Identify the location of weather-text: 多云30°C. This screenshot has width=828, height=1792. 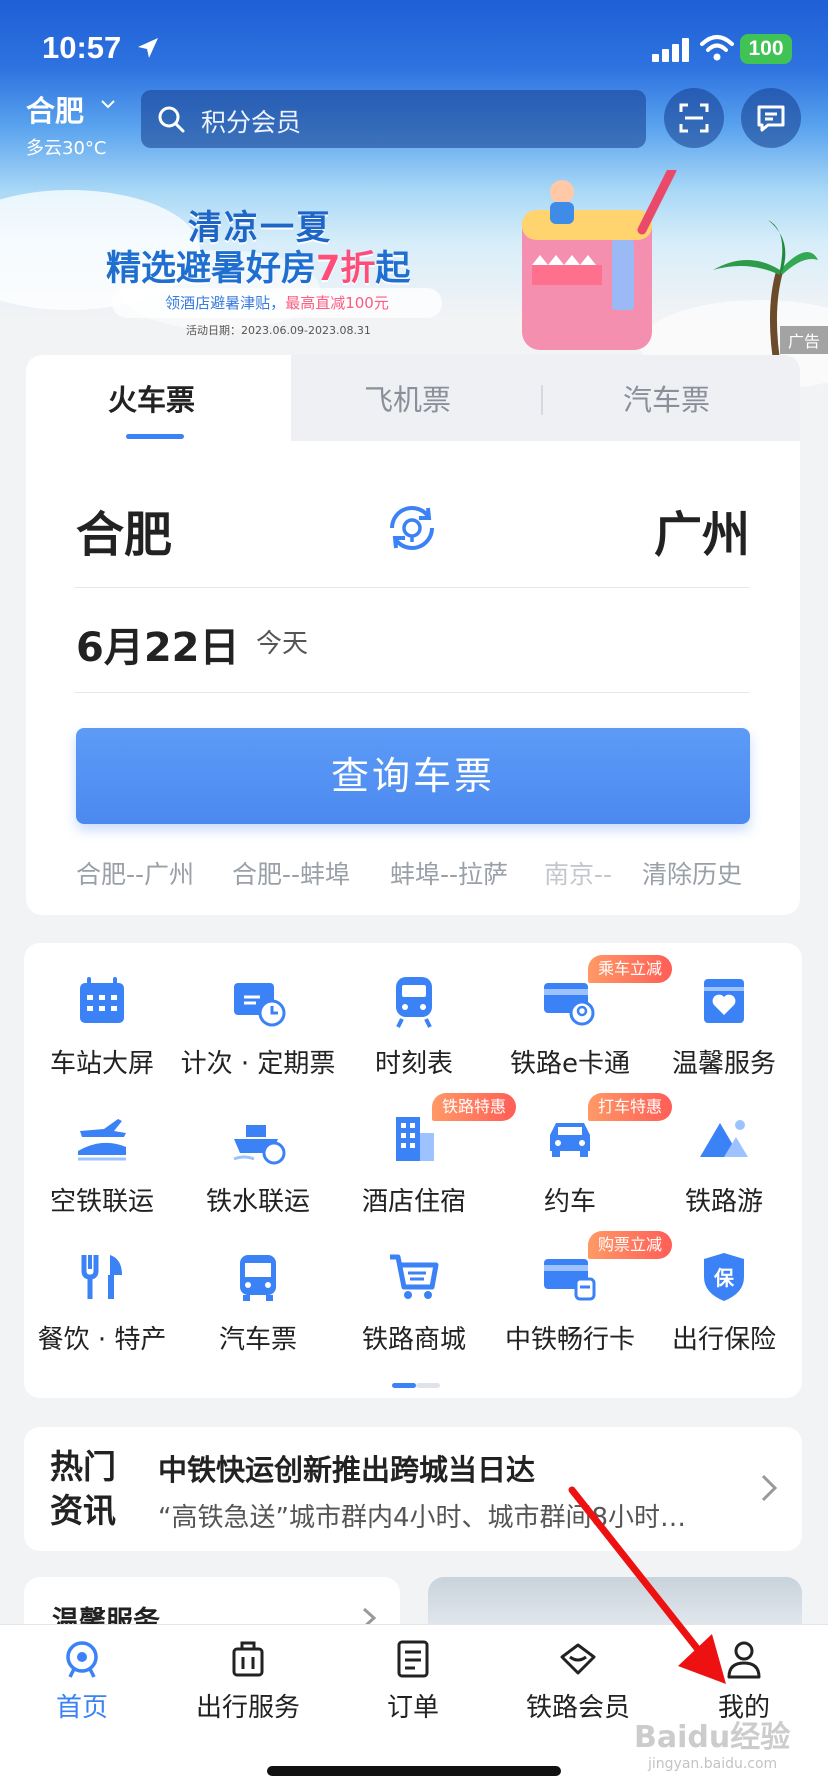
(66, 148).